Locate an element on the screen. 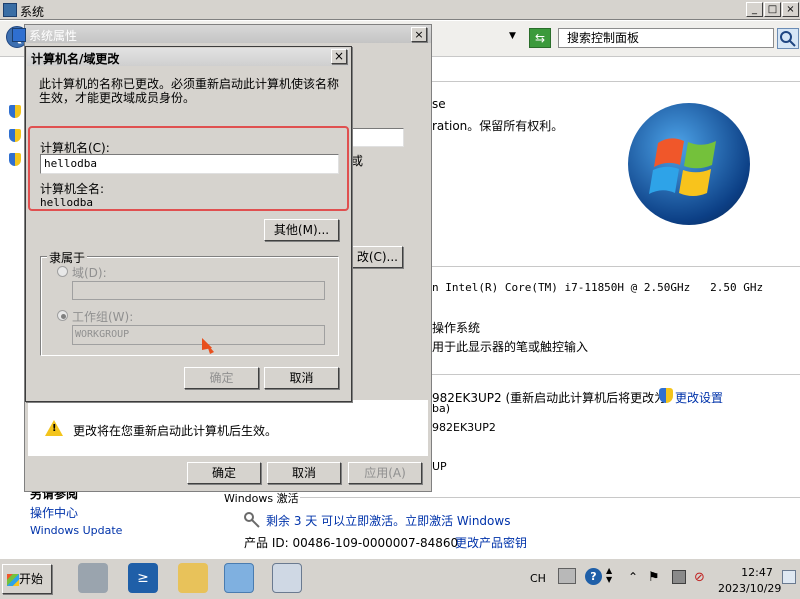 The height and width of the screenshot is (599, 800). props-description-field is located at coordinates (378, 137).